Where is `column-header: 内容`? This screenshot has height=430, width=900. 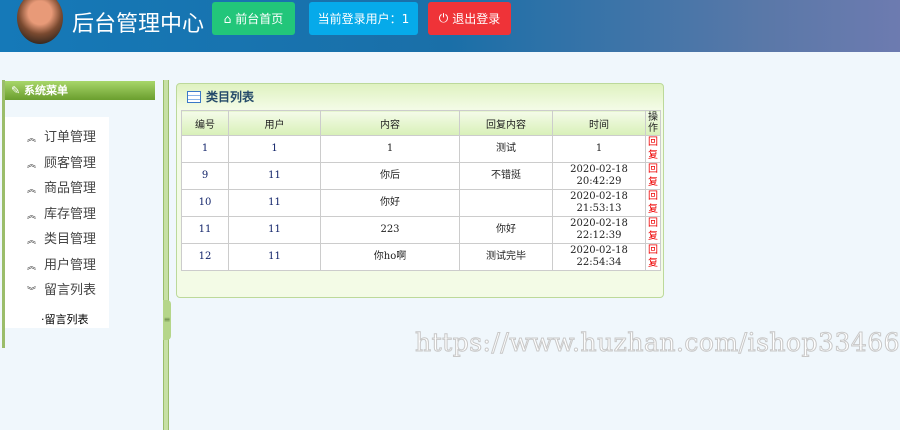
column-header: 内容 is located at coordinates (390, 123).